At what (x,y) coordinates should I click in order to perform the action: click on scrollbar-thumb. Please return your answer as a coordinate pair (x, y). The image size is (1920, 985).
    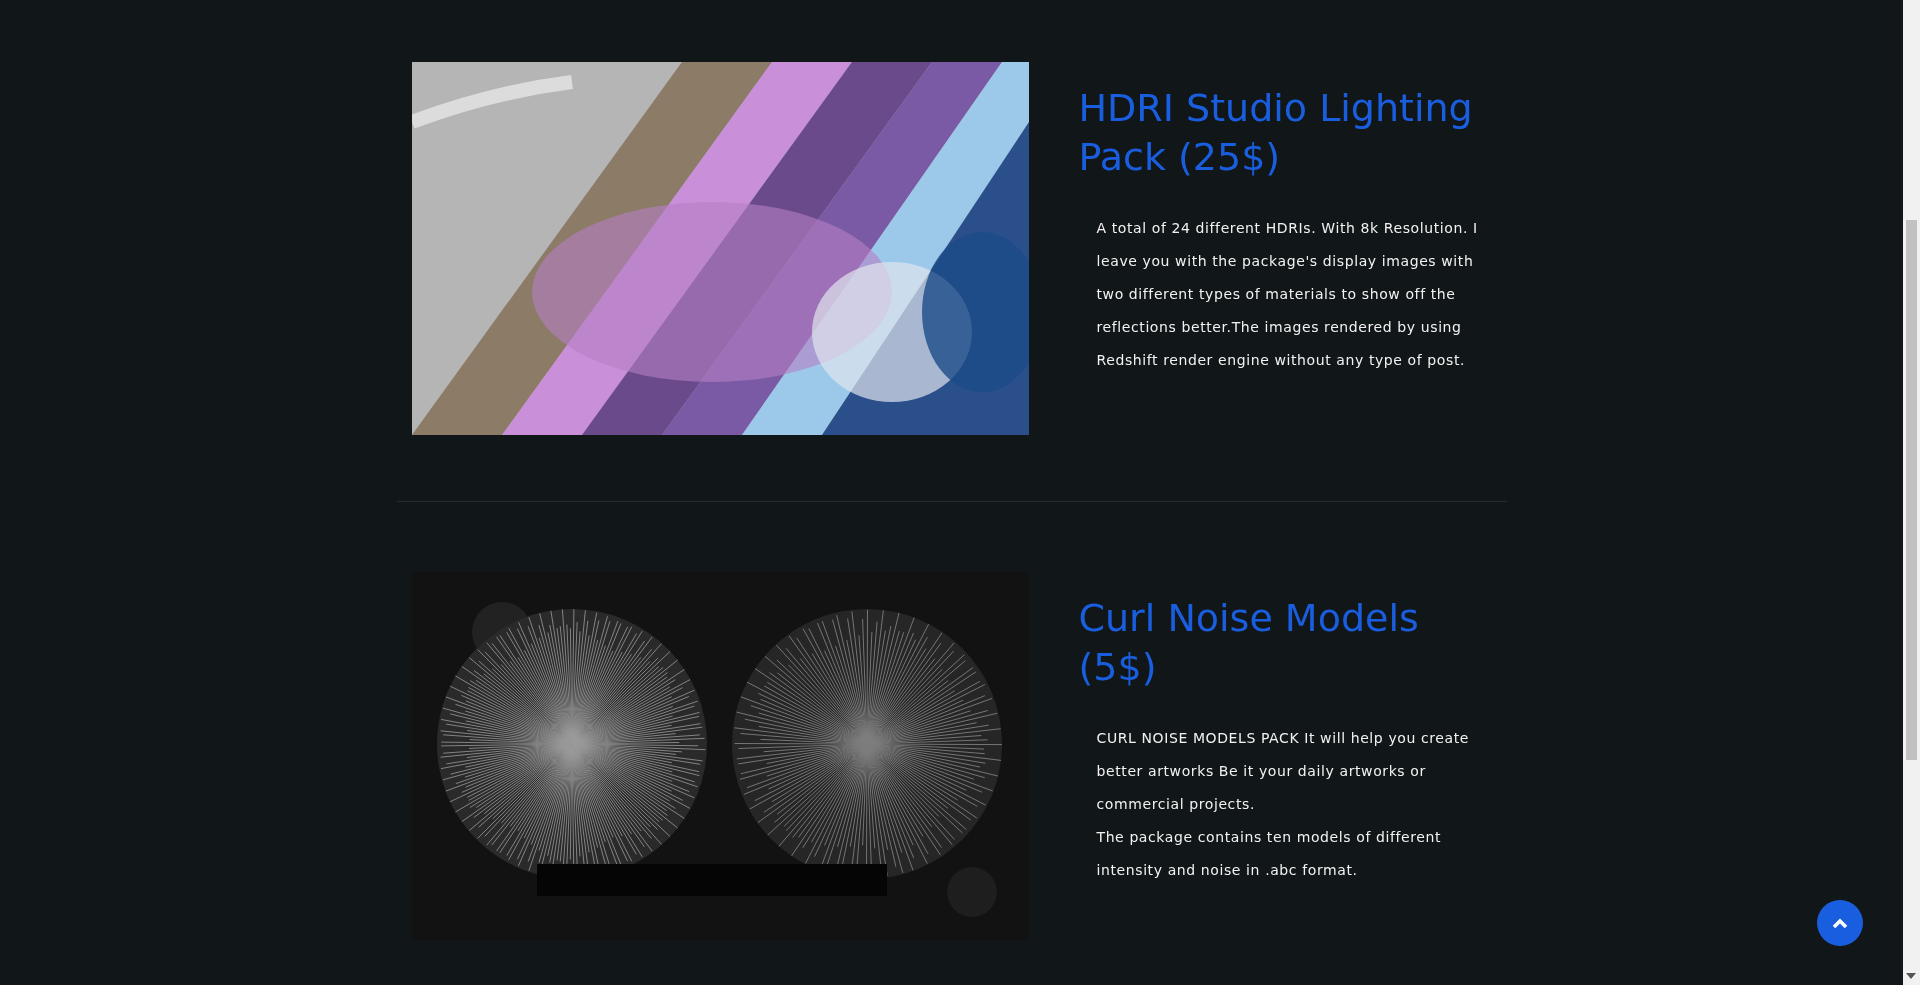
    Looking at the image, I should click on (1911, 490).